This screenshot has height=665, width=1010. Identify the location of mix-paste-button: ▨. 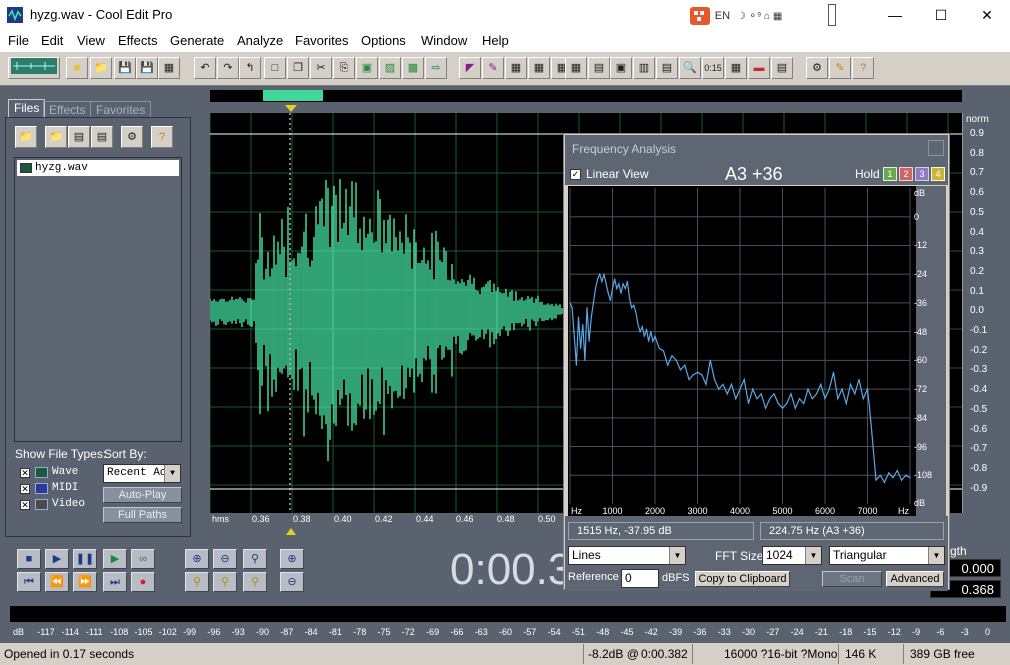
(390, 68).